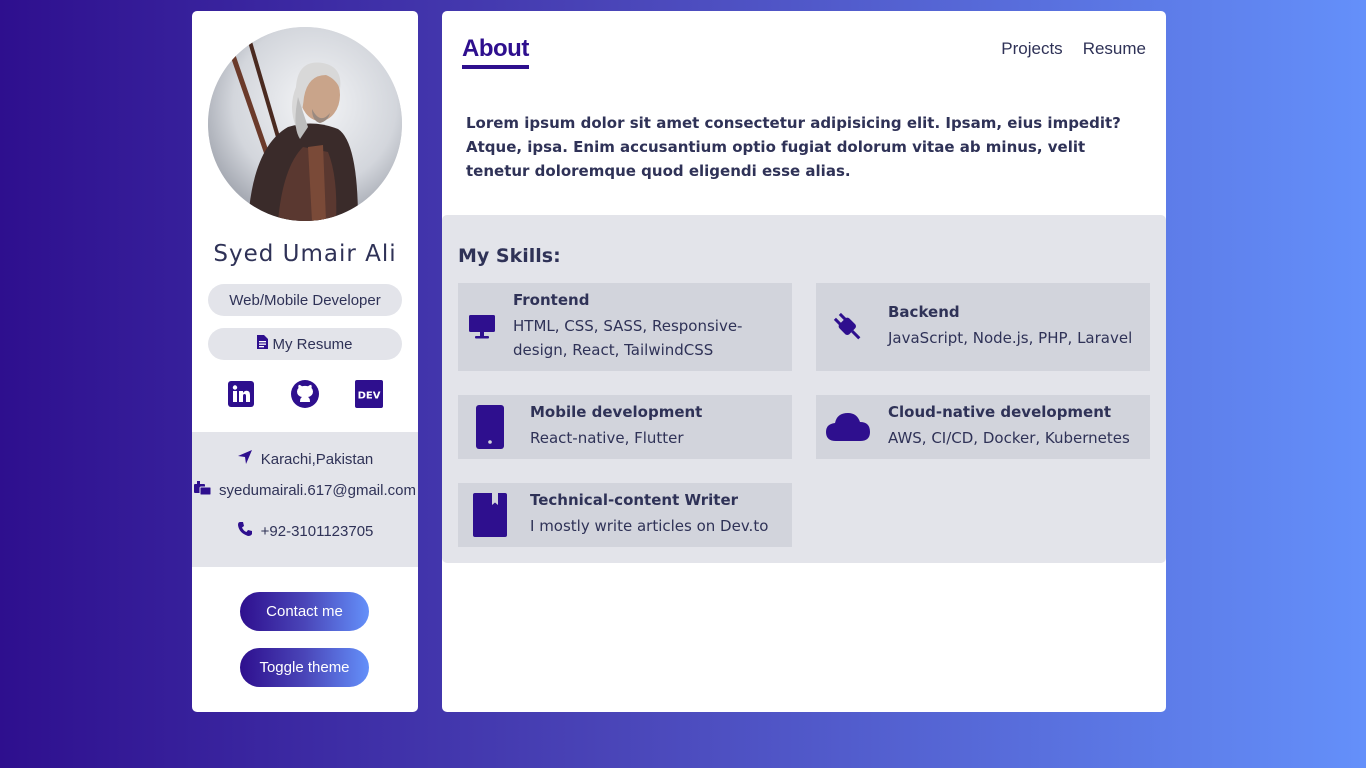 The image size is (1366, 768). What do you see at coordinates (304, 667) in the screenshot?
I see `toggle-theme-button: Toggle theme` at bounding box center [304, 667].